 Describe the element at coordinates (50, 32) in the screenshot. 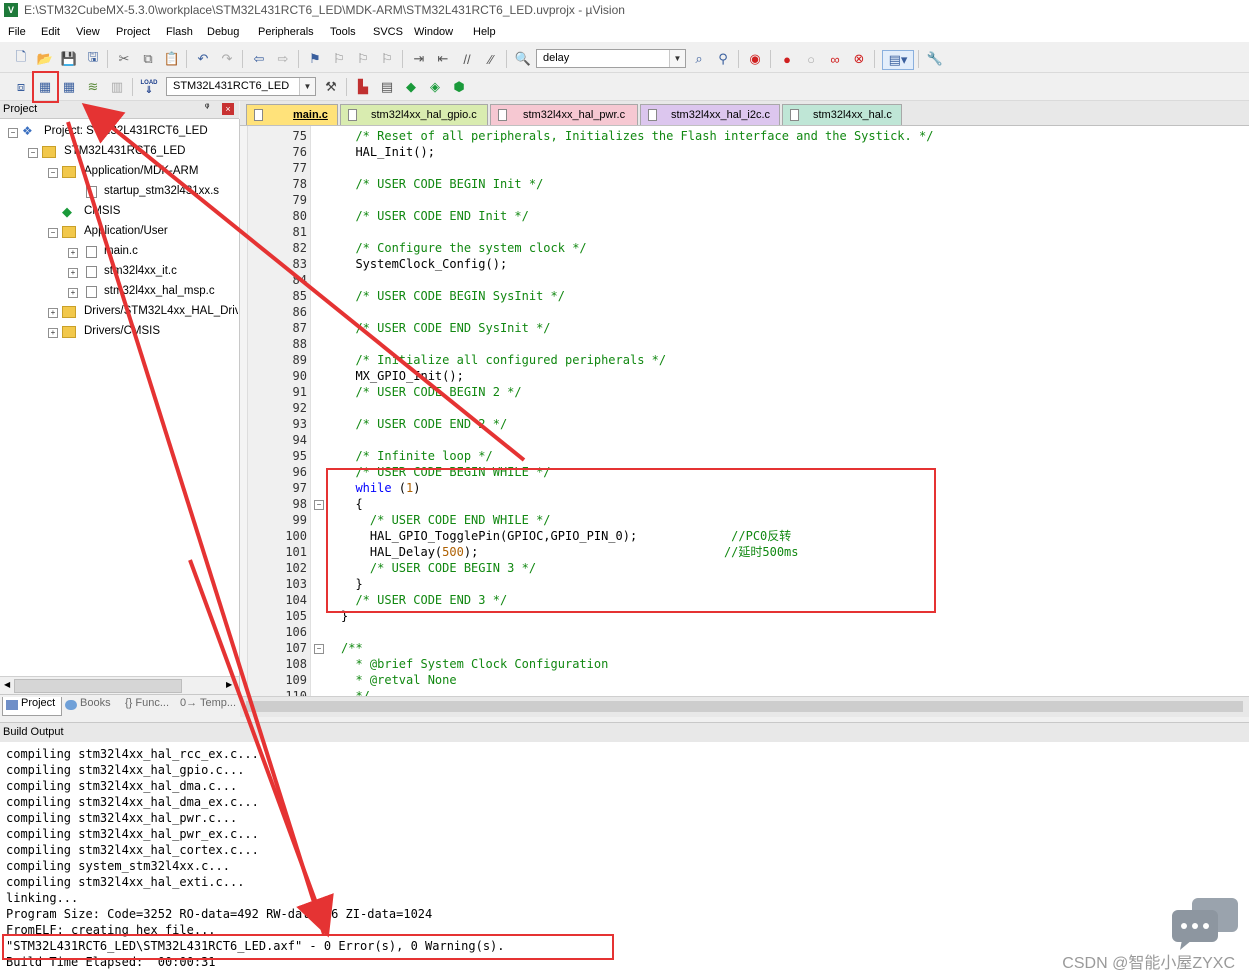

I see `menu-edit: Edit` at that location.